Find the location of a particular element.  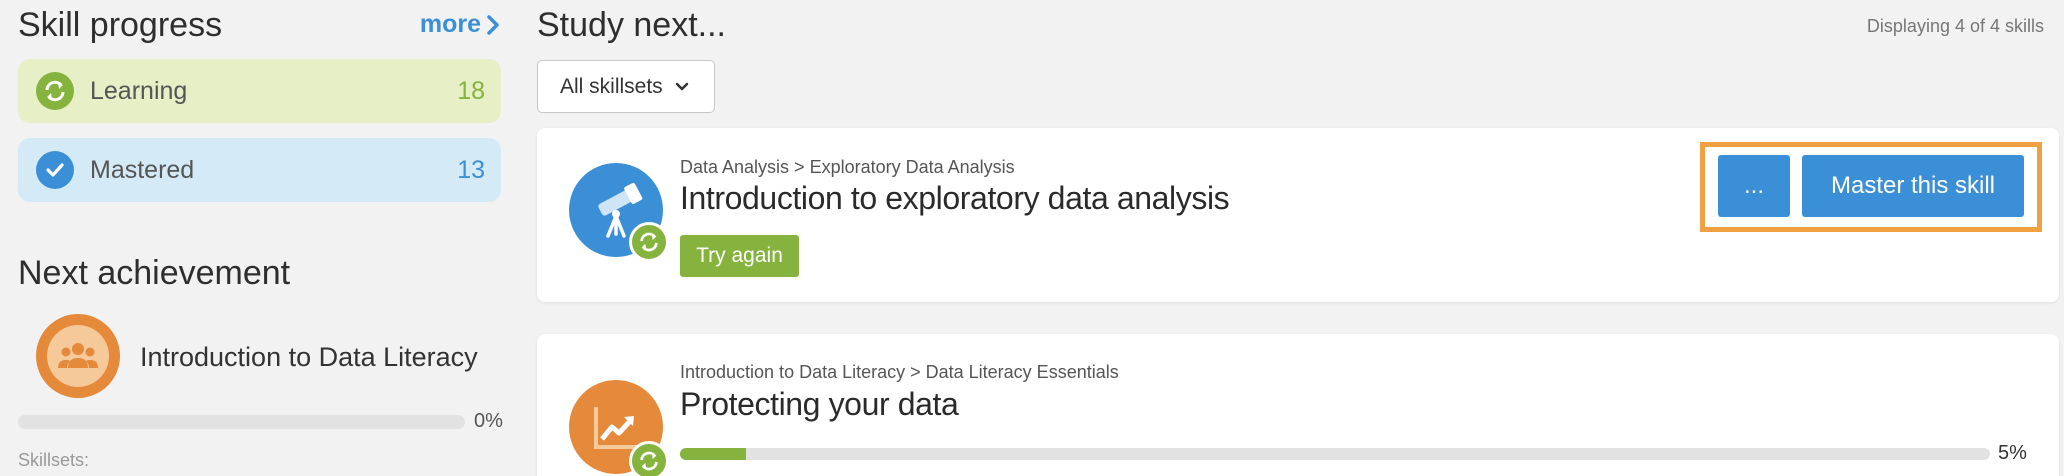

mastered-count: 13 is located at coordinates (471, 169).